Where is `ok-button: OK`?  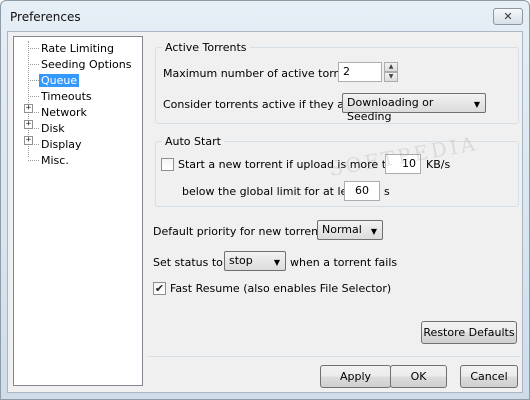
ok-button: OK is located at coordinates (418, 376).